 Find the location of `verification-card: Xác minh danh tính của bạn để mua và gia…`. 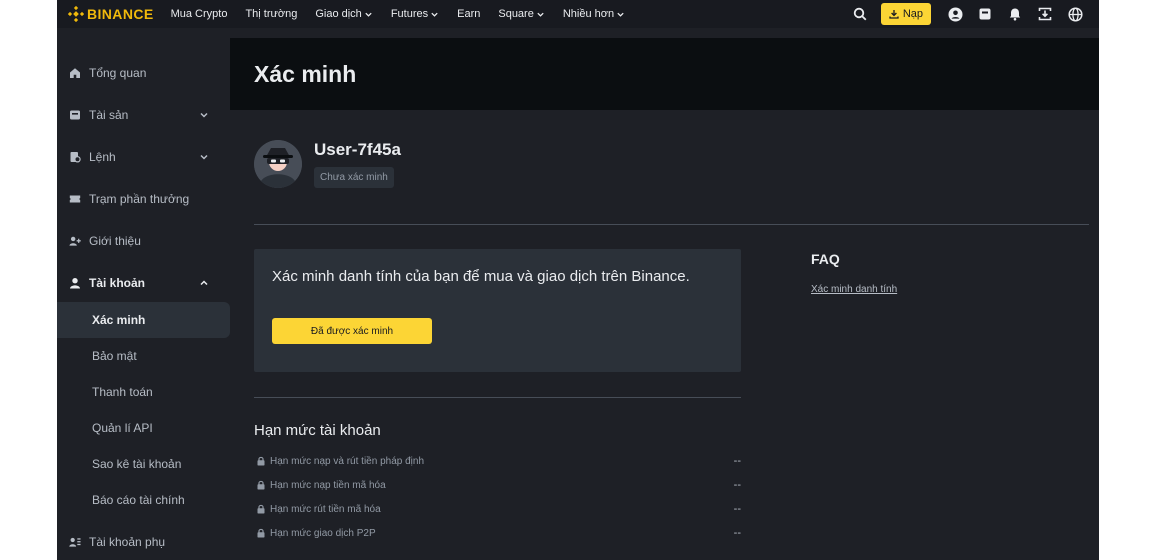

verification-card: Xác minh danh tính của bạn để mua và gia… is located at coordinates (497, 310).